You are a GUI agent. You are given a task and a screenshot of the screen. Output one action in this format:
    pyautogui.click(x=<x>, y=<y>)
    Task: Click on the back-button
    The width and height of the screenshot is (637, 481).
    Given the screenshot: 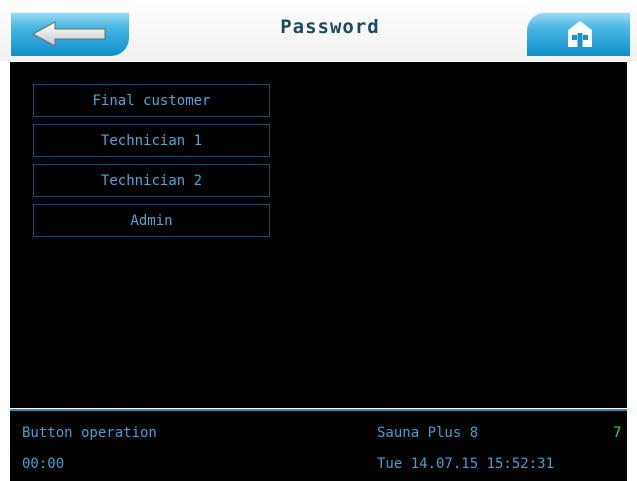 What is the action you would take?
    pyautogui.click(x=70, y=34)
    